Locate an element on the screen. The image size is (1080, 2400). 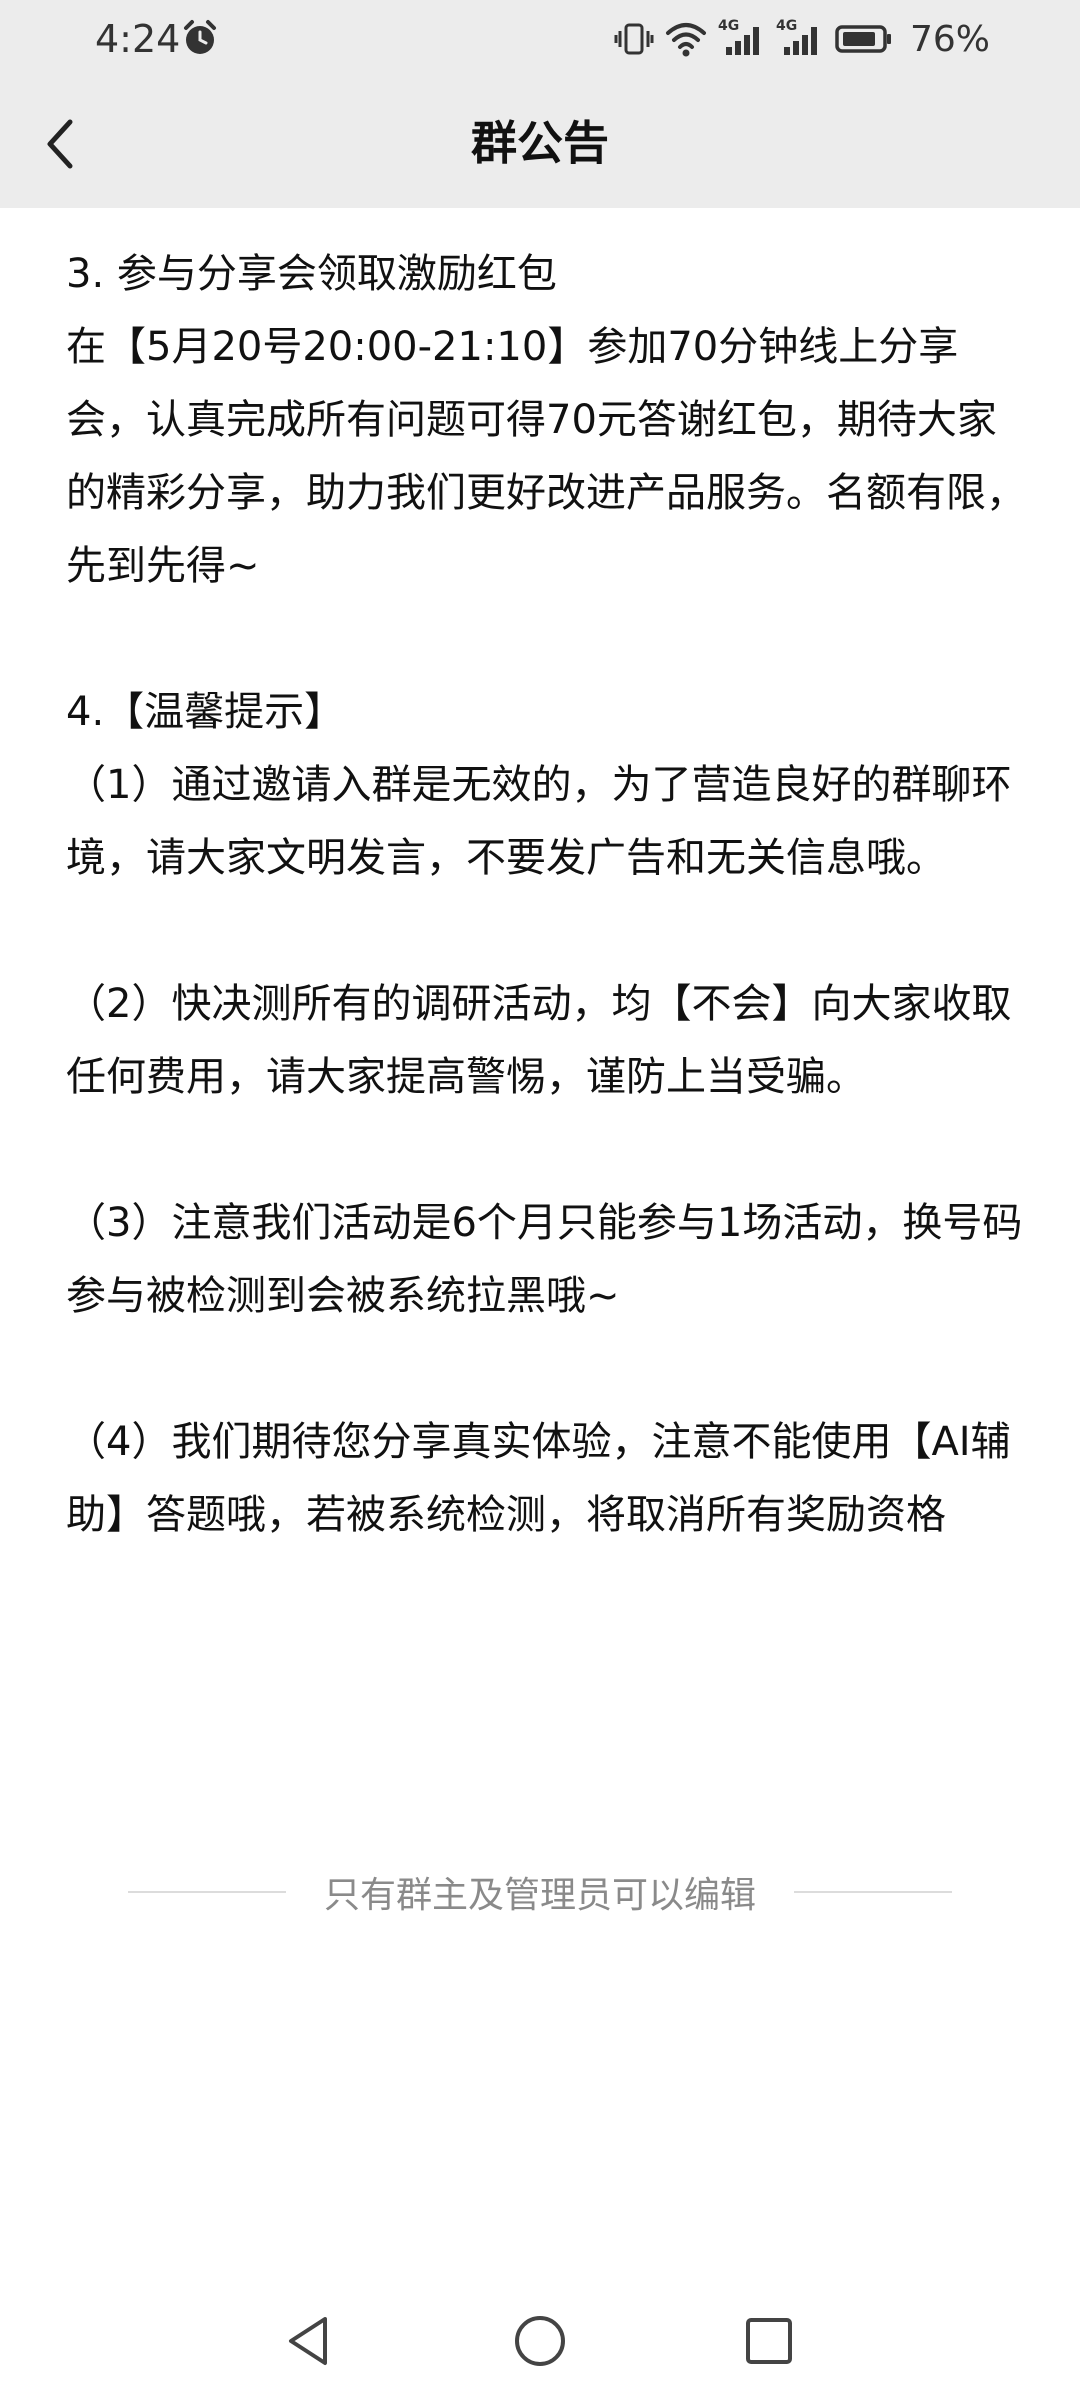
status-time: 4:24 is located at coordinates (138, 39).